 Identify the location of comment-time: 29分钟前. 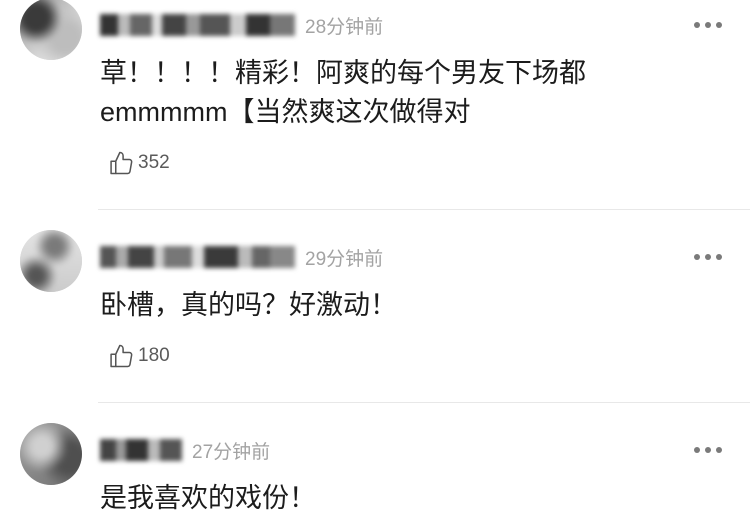
(344, 259).